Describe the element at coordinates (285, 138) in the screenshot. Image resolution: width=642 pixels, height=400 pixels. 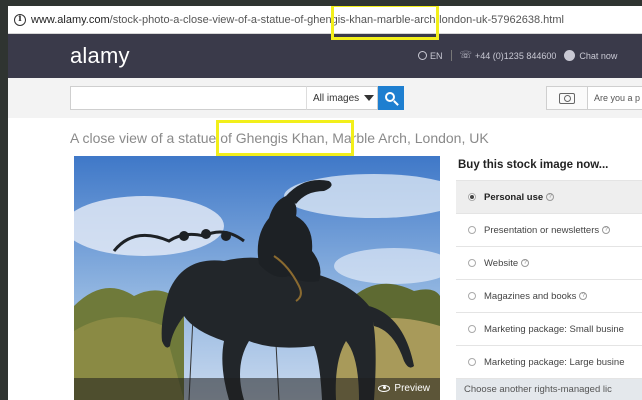
I see `title-highlight-box` at that location.